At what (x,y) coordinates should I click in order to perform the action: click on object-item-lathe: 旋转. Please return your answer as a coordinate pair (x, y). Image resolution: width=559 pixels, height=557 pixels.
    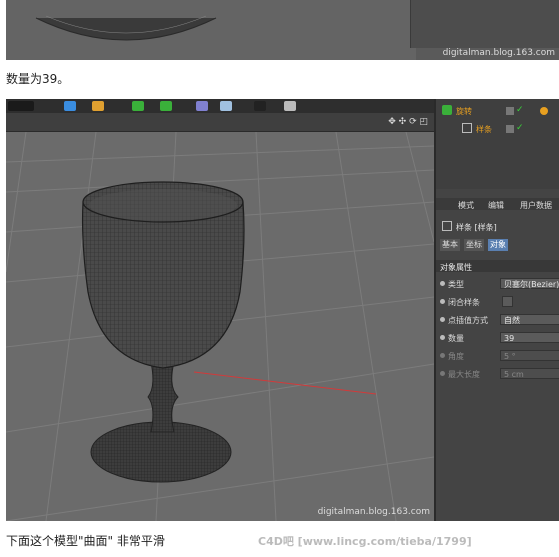
    Looking at the image, I should click on (464, 111).